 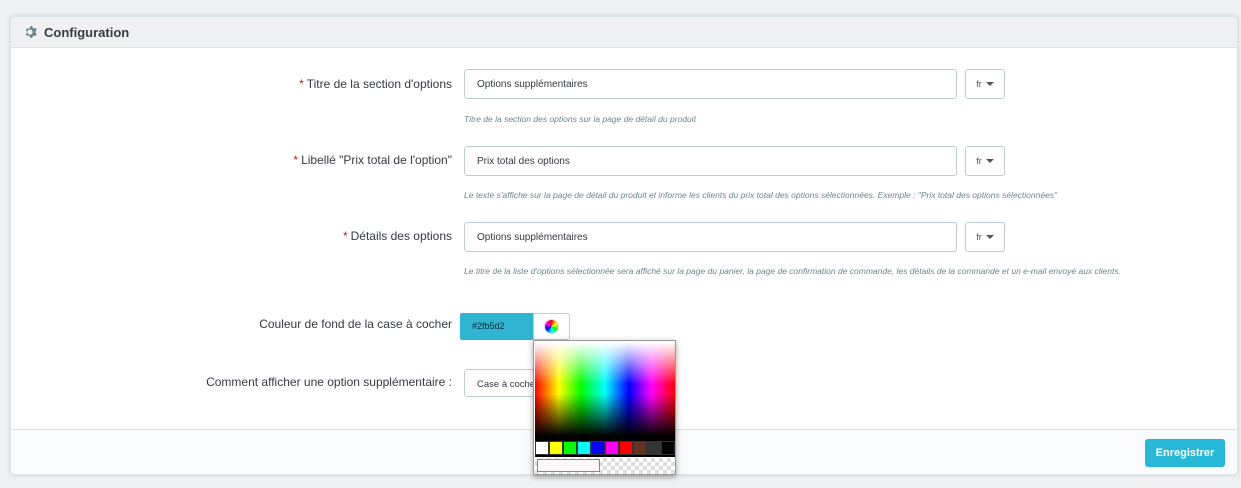 What do you see at coordinates (605, 389) in the screenshot?
I see `color-spectrum` at bounding box center [605, 389].